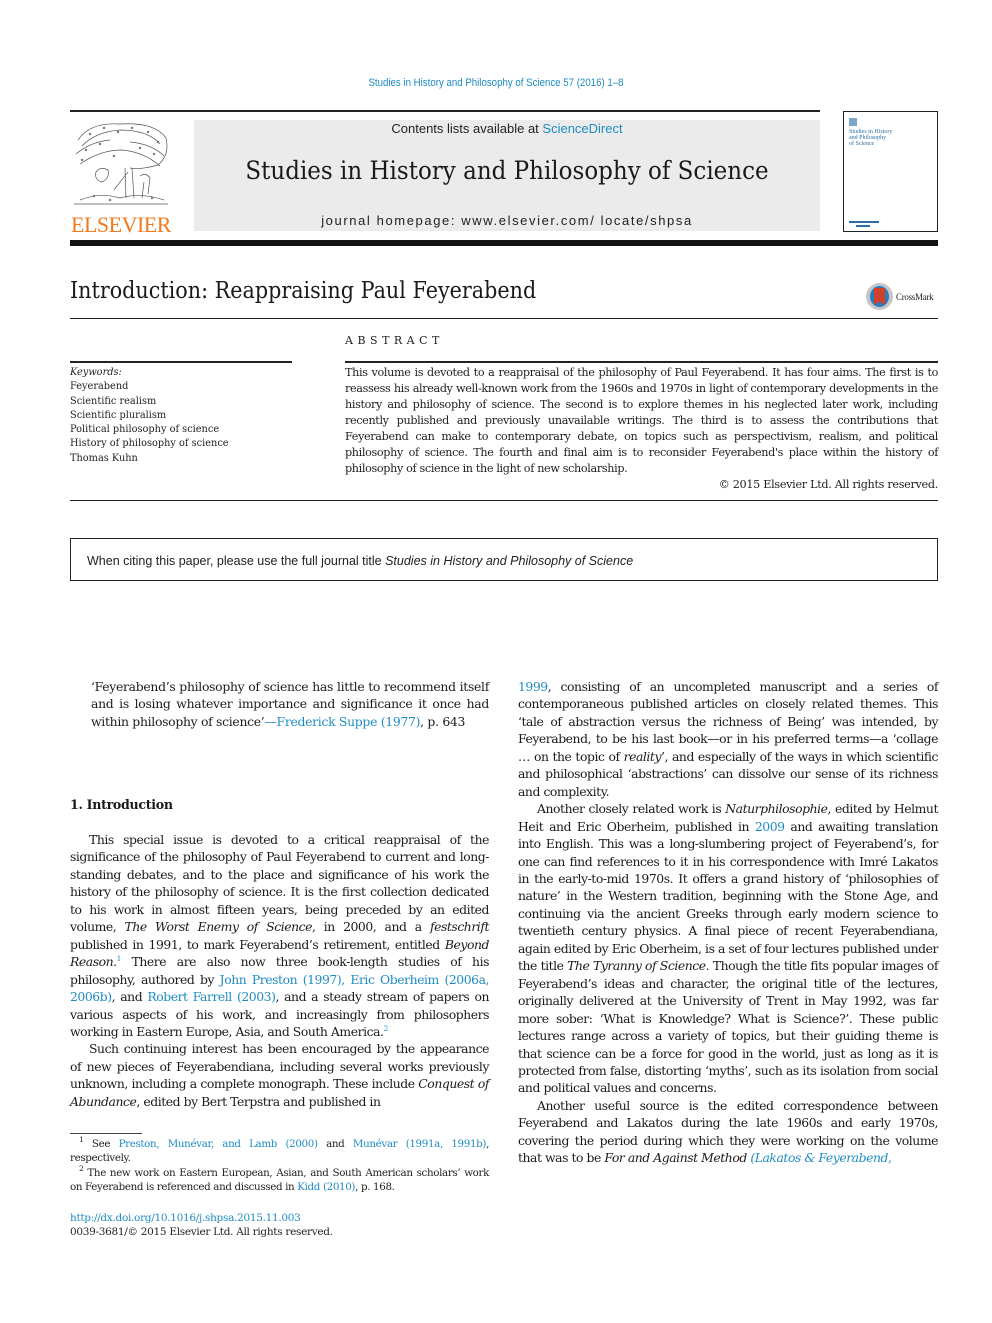 This screenshot has height=1323, width=992. Describe the element at coordinates (118, 414) in the screenshot. I see `keyword-item: Scientific pluralism` at that location.